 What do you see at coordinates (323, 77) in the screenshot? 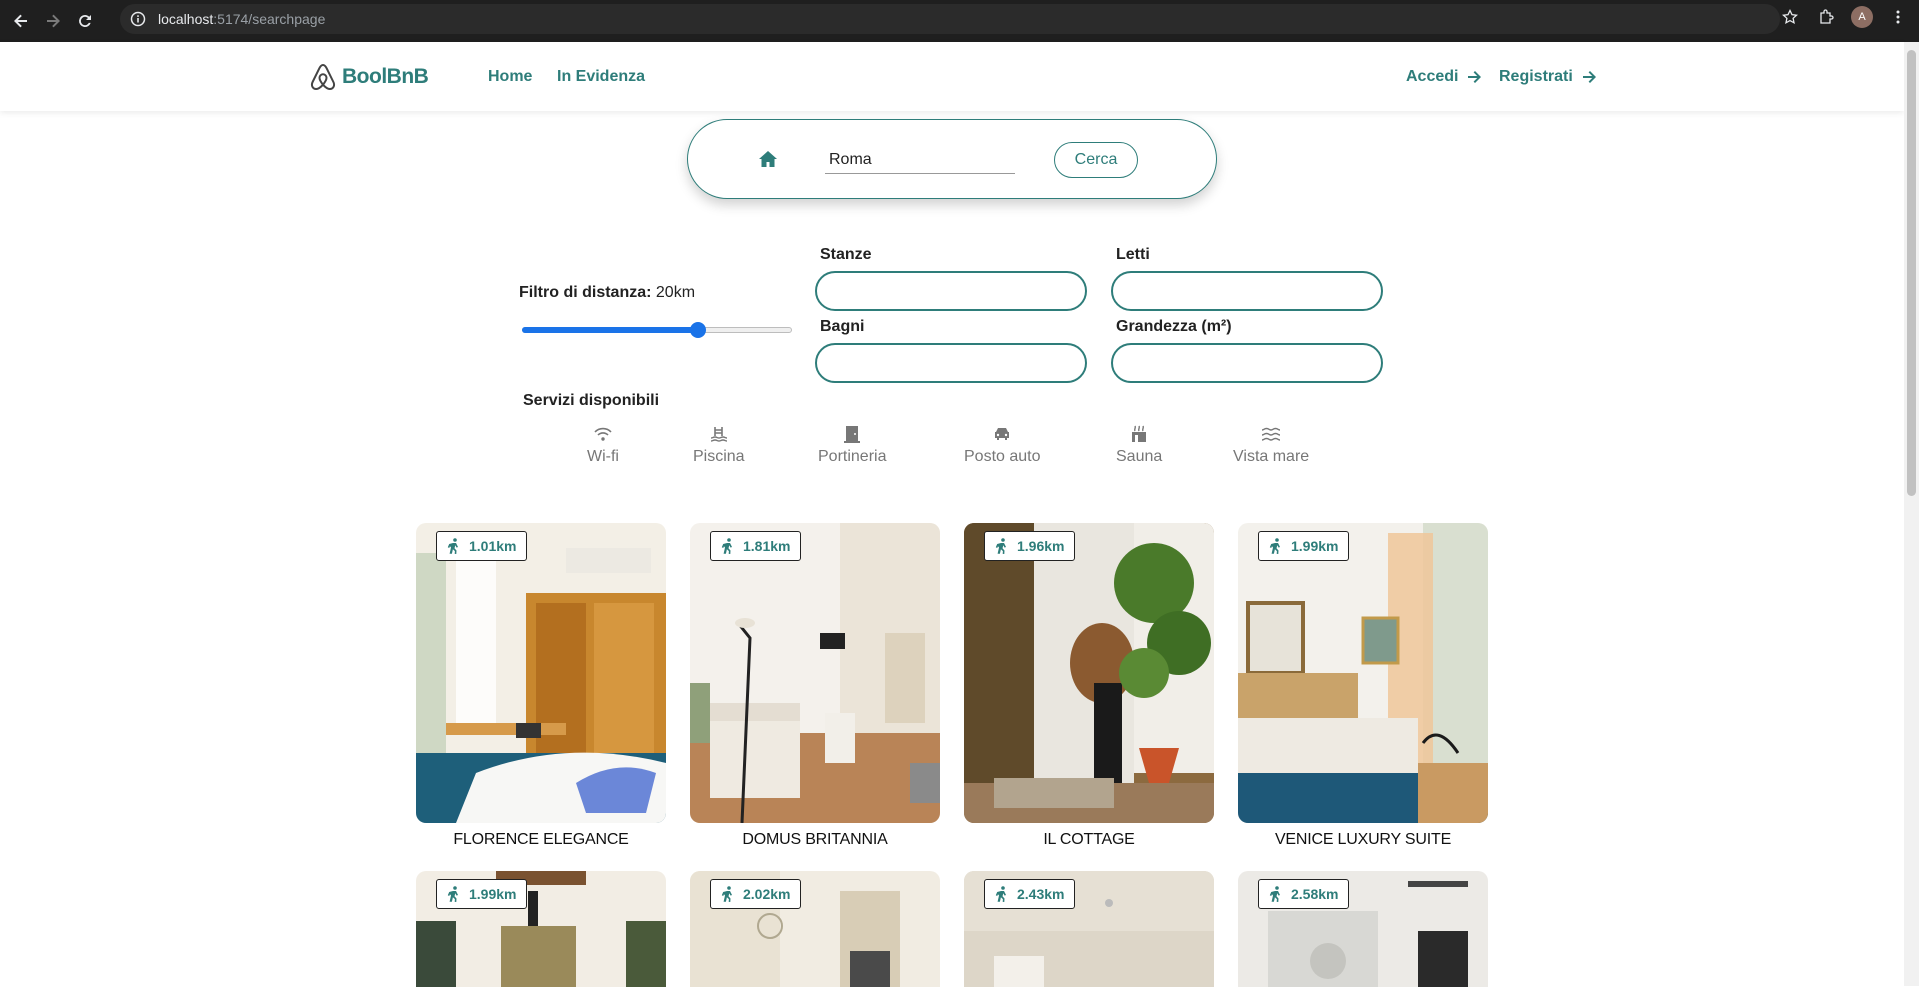
I see `airbnb-logo-icon` at bounding box center [323, 77].